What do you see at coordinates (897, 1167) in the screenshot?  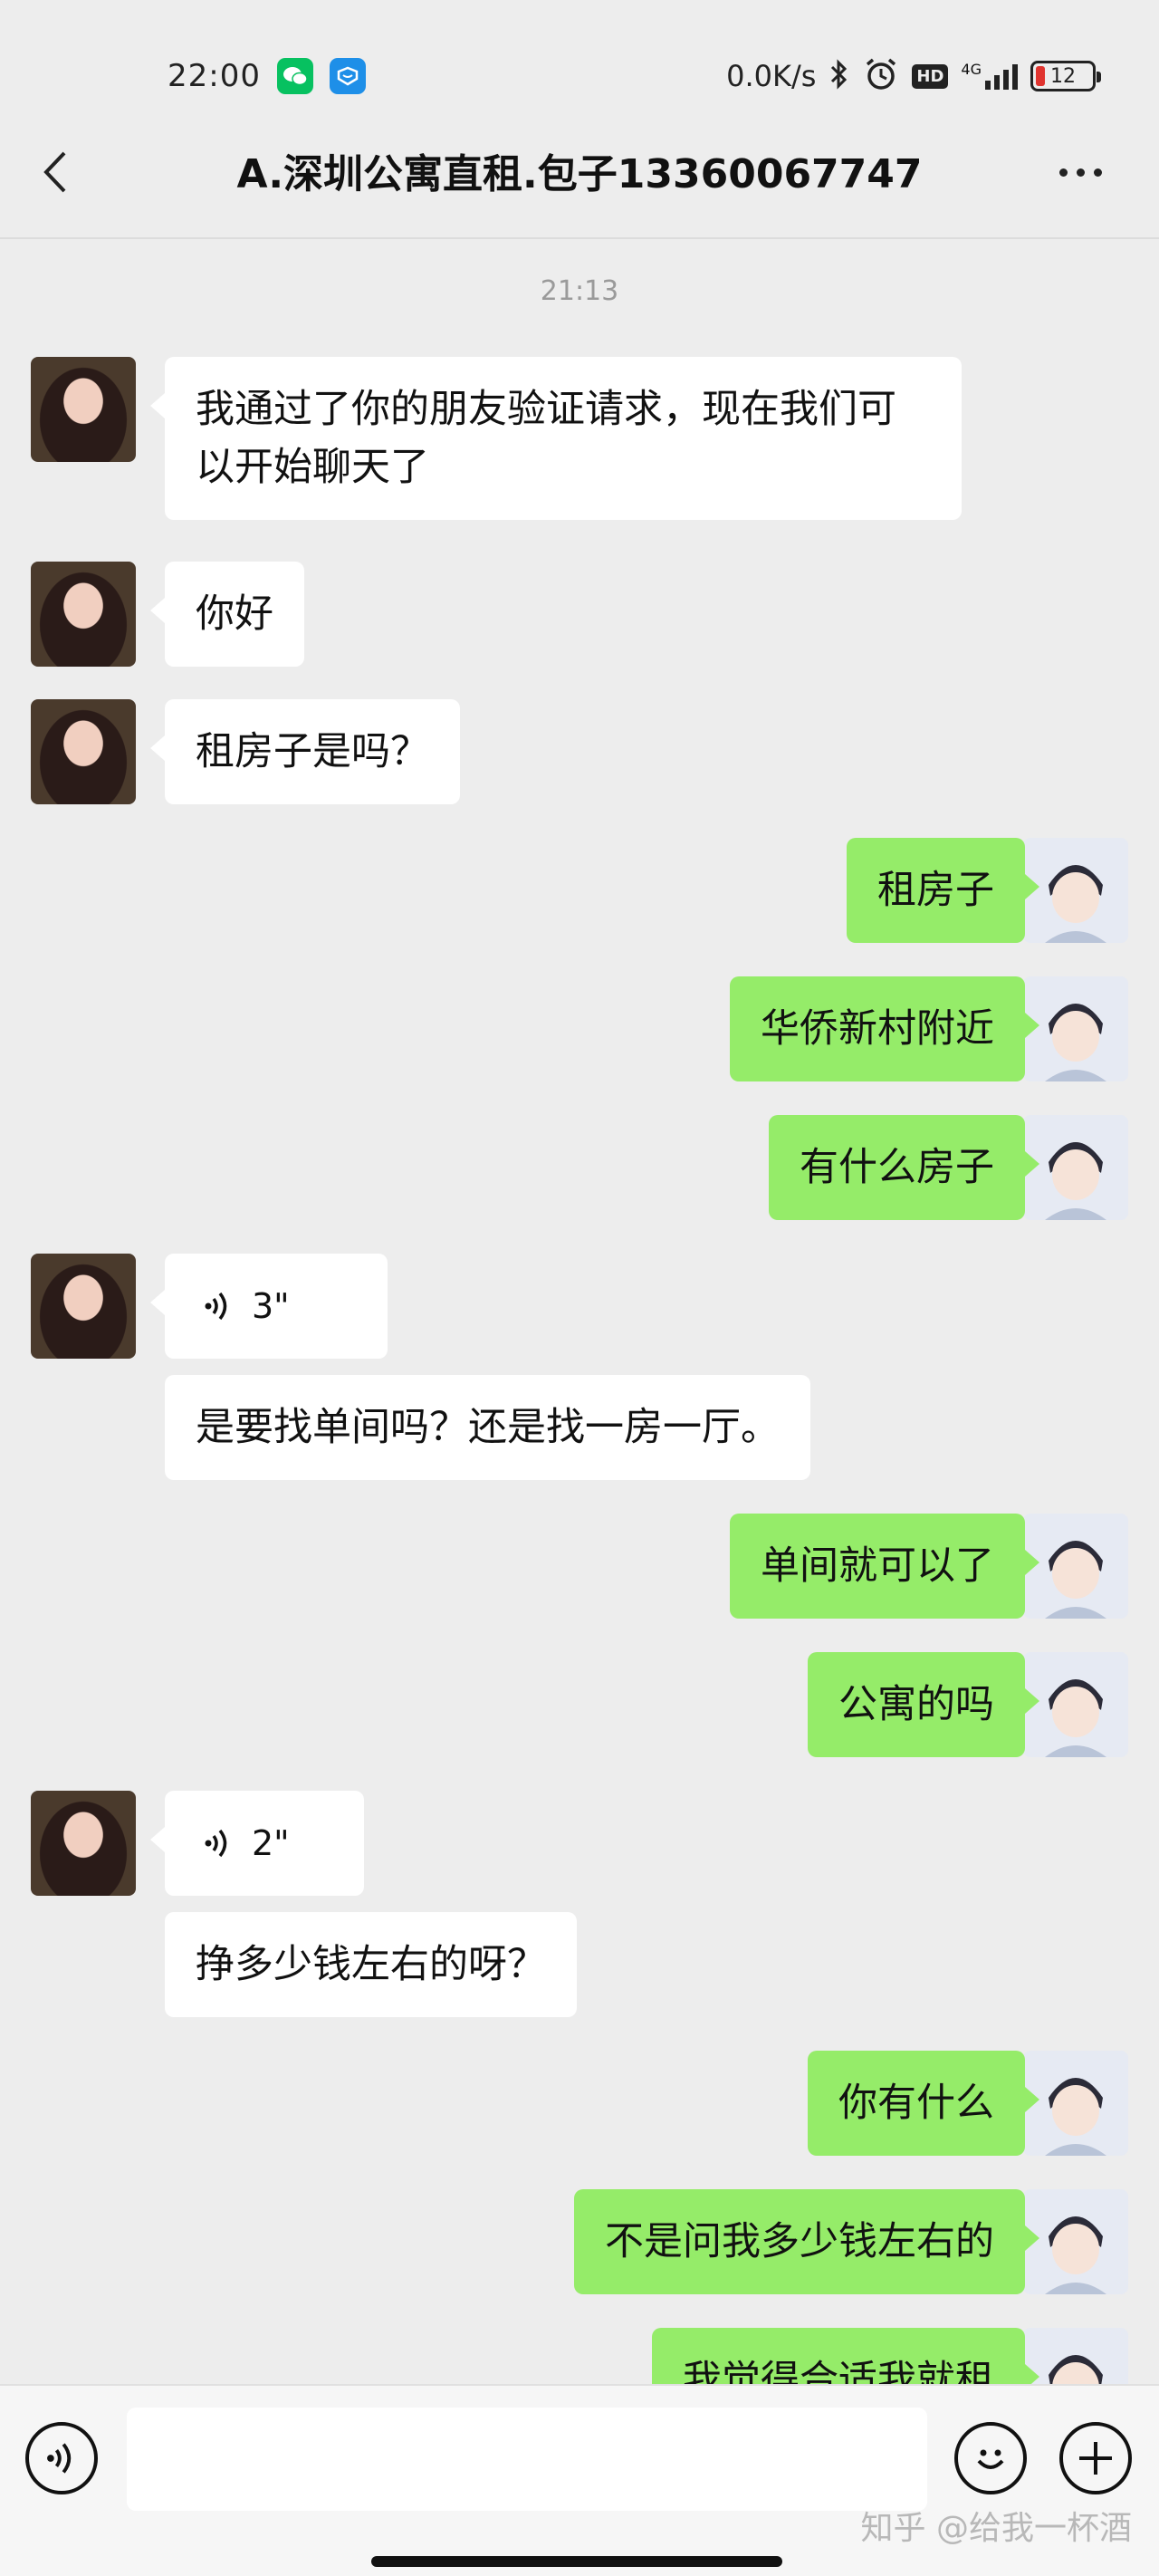 I see `message-text: 有什么房子` at bounding box center [897, 1167].